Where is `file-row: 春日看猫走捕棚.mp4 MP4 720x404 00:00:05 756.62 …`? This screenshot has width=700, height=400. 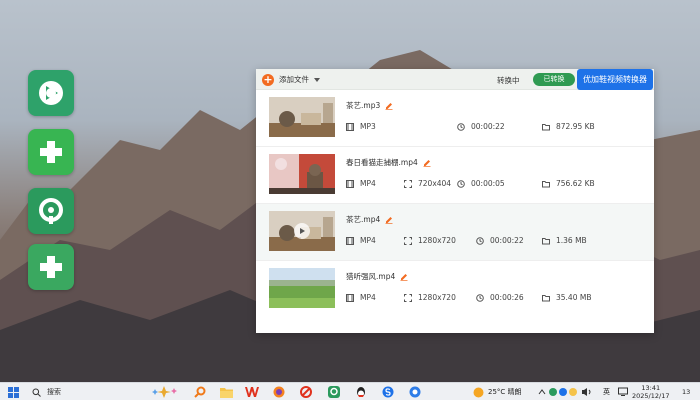
file-row: 春日看猫走捕棚.mp4 MP4 720x404 00:00:05 756.62 … is located at coordinates (455, 175).